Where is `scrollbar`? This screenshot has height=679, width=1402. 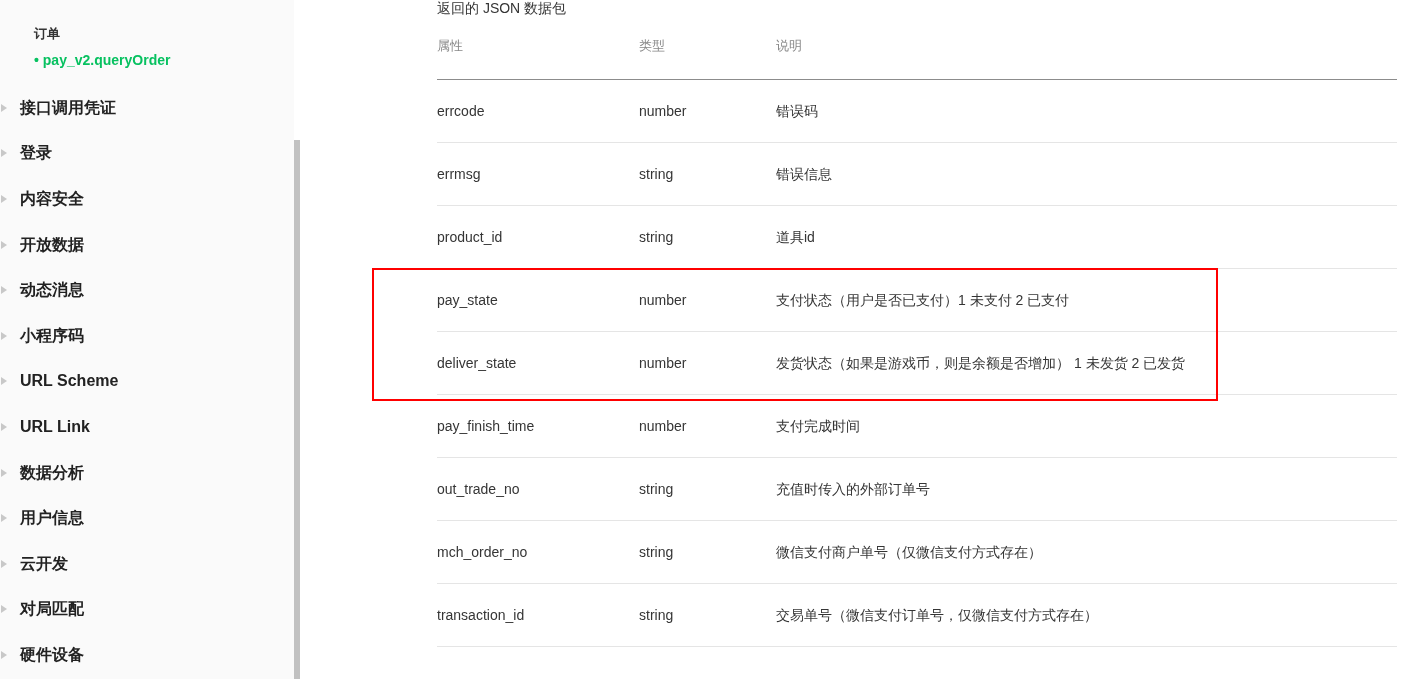 scrollbar is located at coordinates (297, 409).